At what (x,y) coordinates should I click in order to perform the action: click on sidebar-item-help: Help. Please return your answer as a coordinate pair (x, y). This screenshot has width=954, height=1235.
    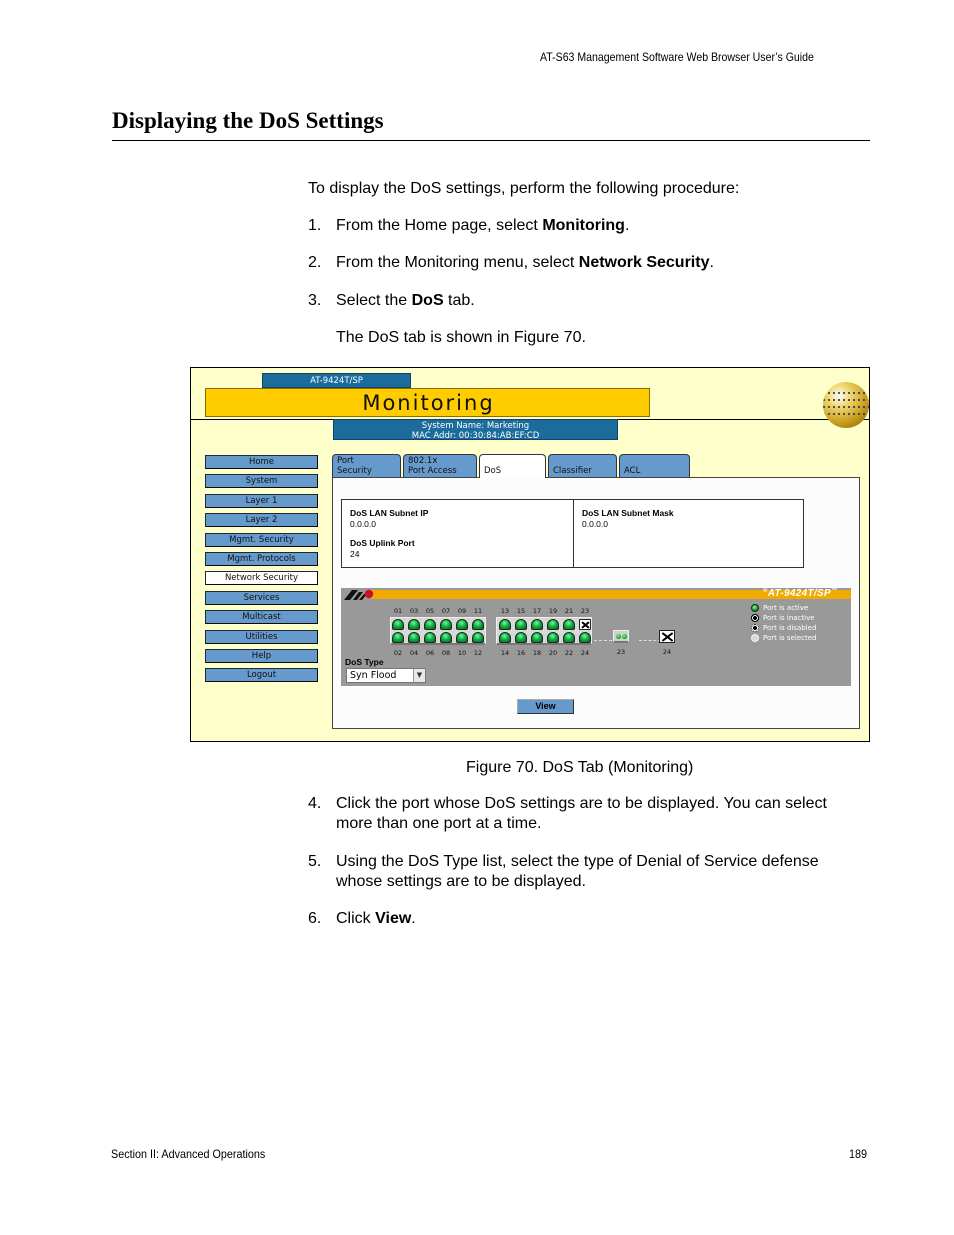
    Looking at the image, I should click on (261, 656).